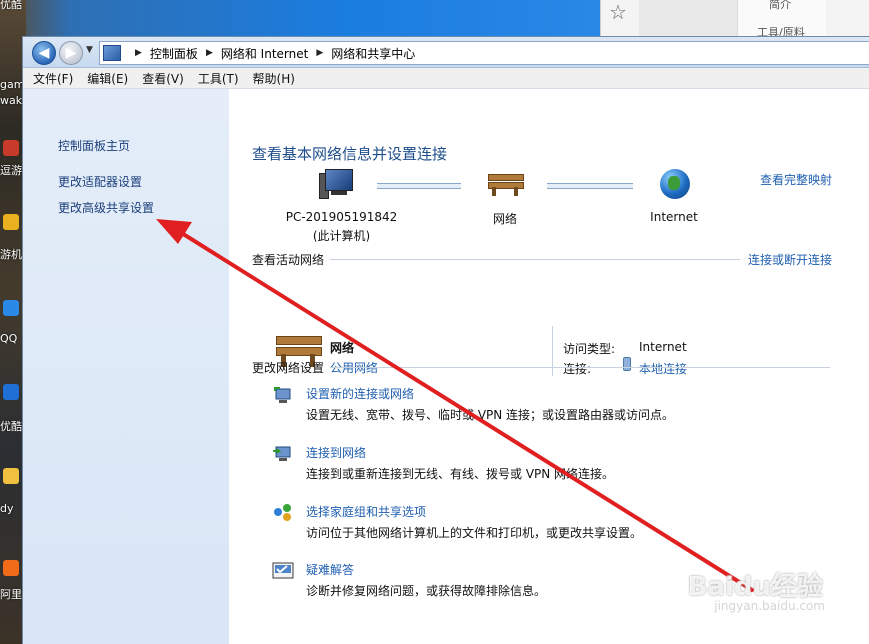 The image size is (869, 644). Describe the element at coordinates (341, 236) in the screenshot. I see `pc-sub-label: (此计算机)` at that location.